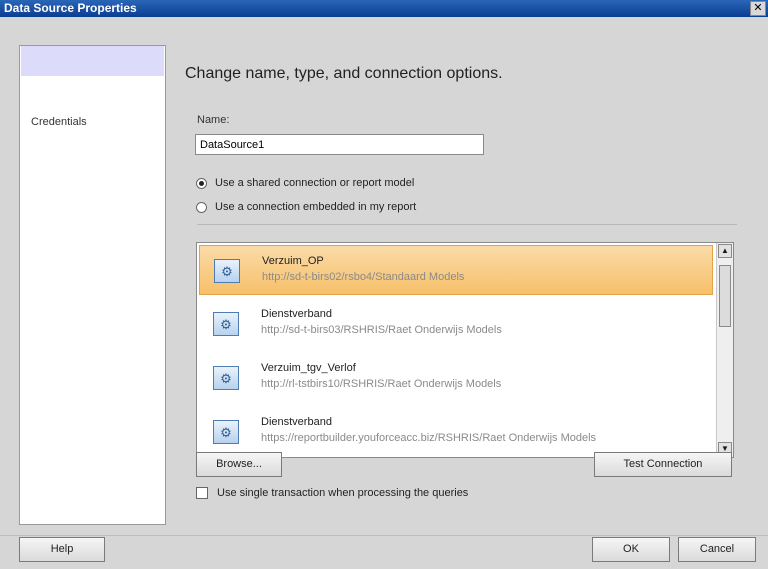 The image size is (768, 569). Describe the element at coordinates (725, 296) in the screenshot. I see `scroll-thumb` at that location.